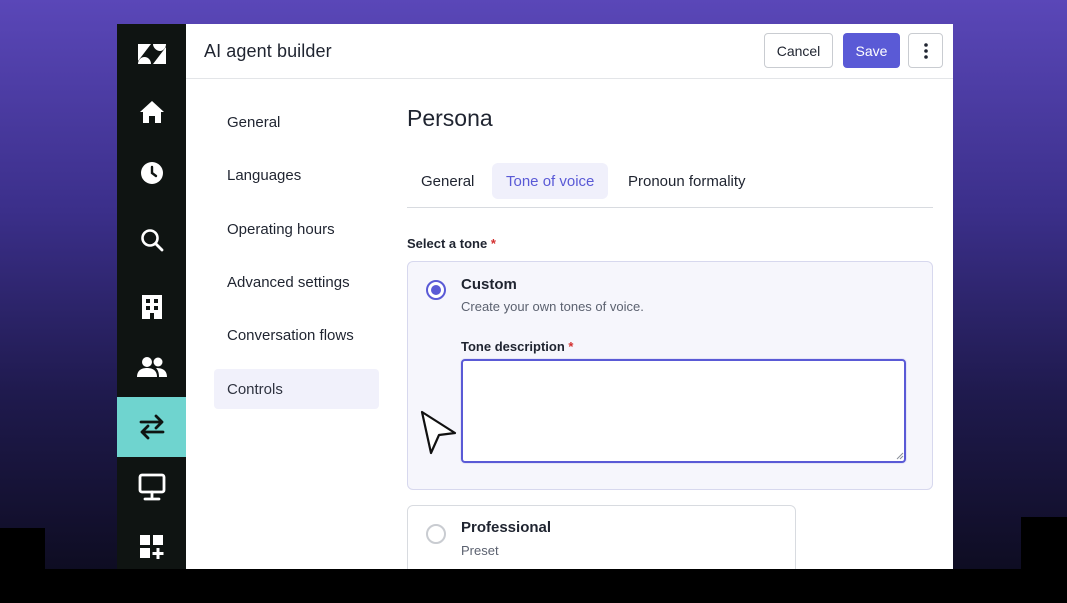 The image size is (1067, 603). I want to click on subnav-item-advanced-settings: Advanced settings, so click(296, 282).